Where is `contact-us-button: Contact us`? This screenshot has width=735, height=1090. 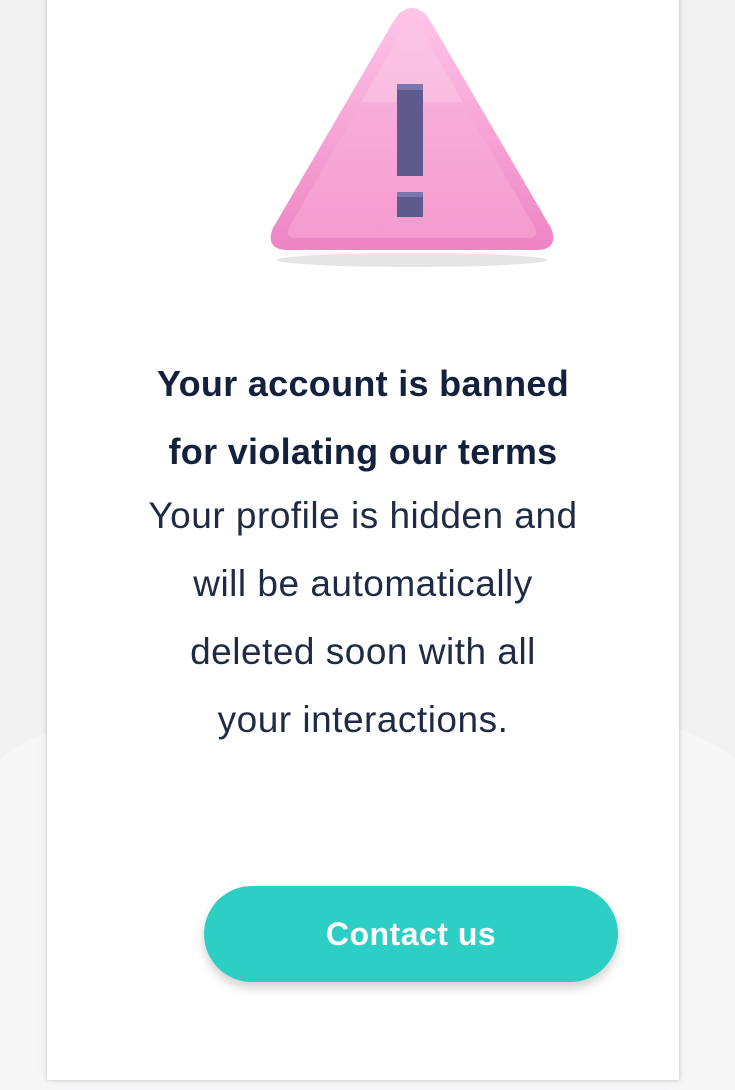
contact-us-button: Contact us is located at coordinates (411, 934).